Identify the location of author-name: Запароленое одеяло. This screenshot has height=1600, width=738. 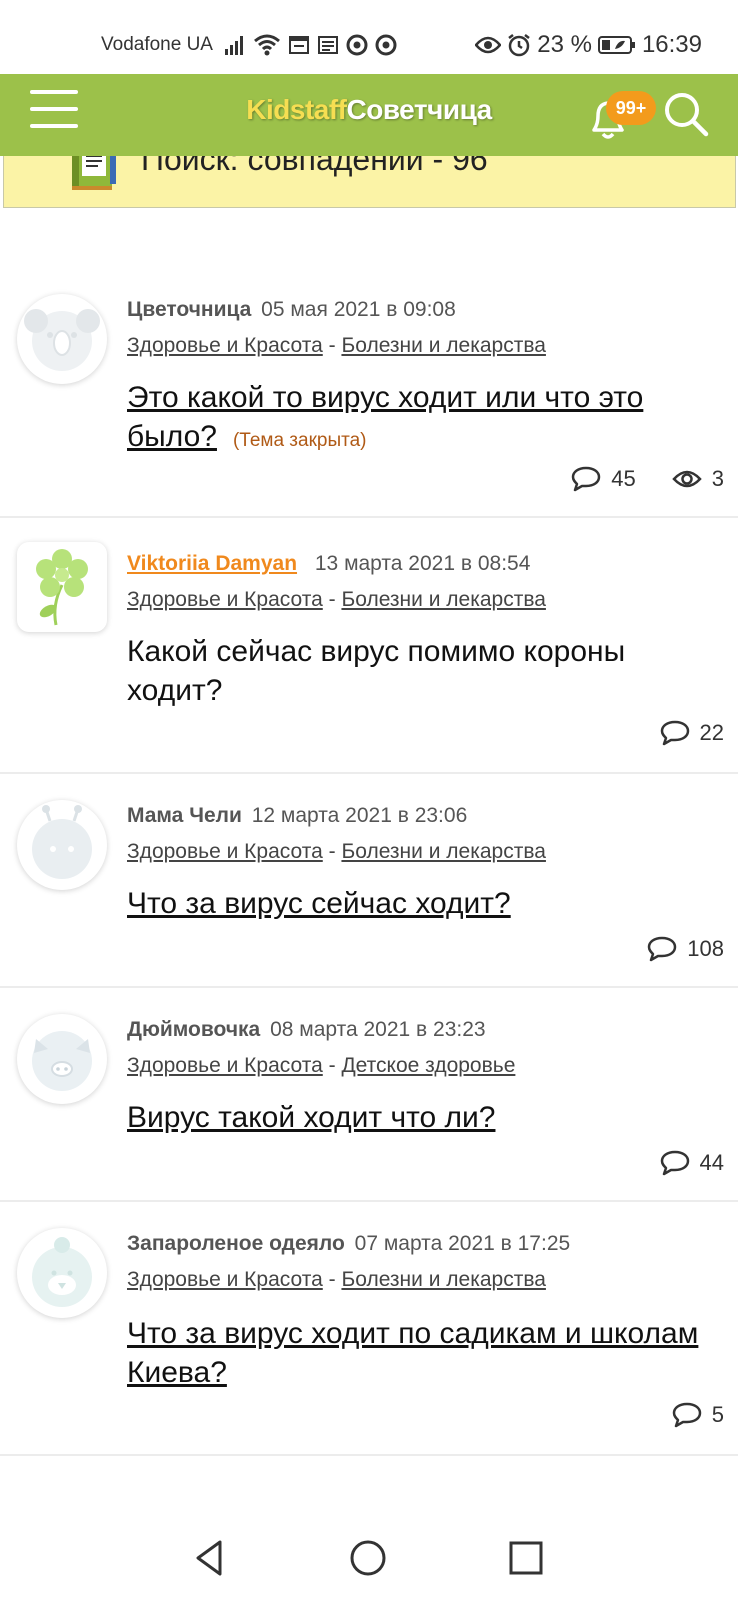
(236, 1243).